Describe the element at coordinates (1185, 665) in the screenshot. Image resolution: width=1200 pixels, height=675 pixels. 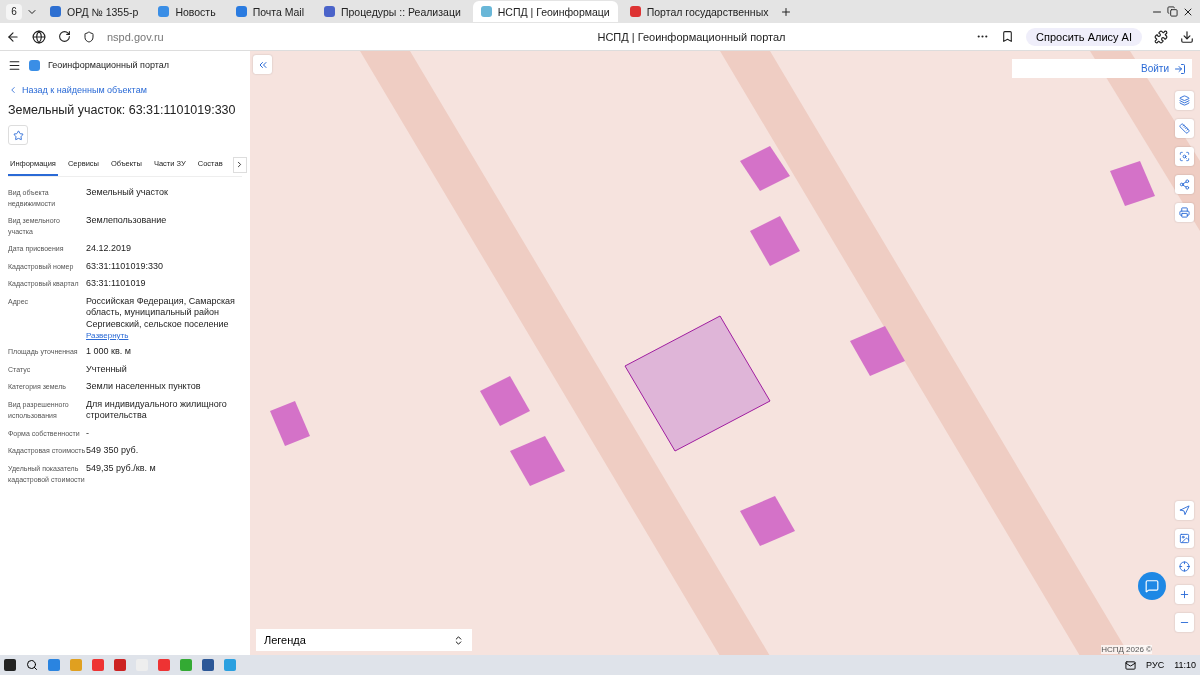
I see `clock: 11:10` at that location.